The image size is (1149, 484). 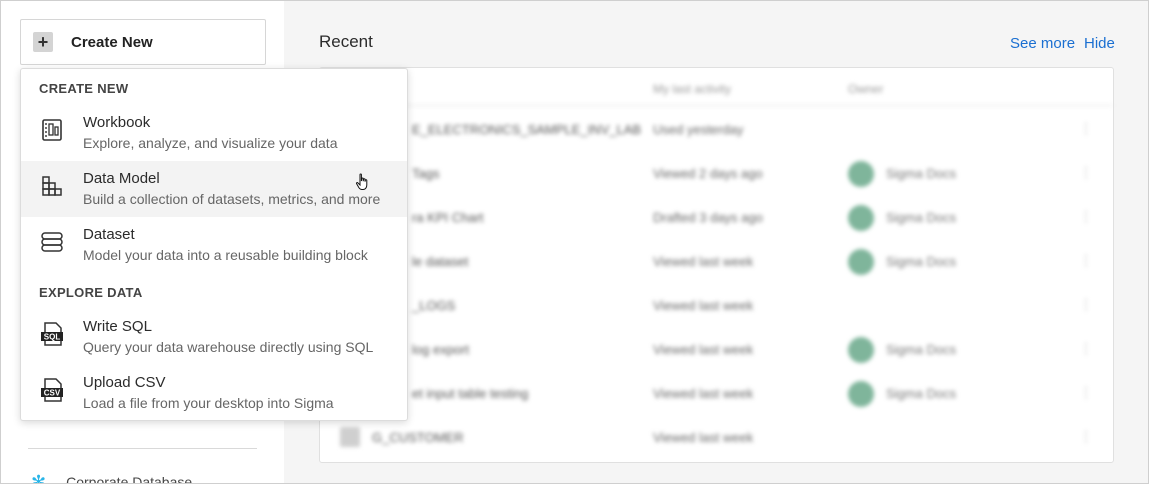 What do you see at coordinates (91, 292) in the screenshot?
I see `section-explore-data: EXPLORE DATA` at bounding box center [91, 292].